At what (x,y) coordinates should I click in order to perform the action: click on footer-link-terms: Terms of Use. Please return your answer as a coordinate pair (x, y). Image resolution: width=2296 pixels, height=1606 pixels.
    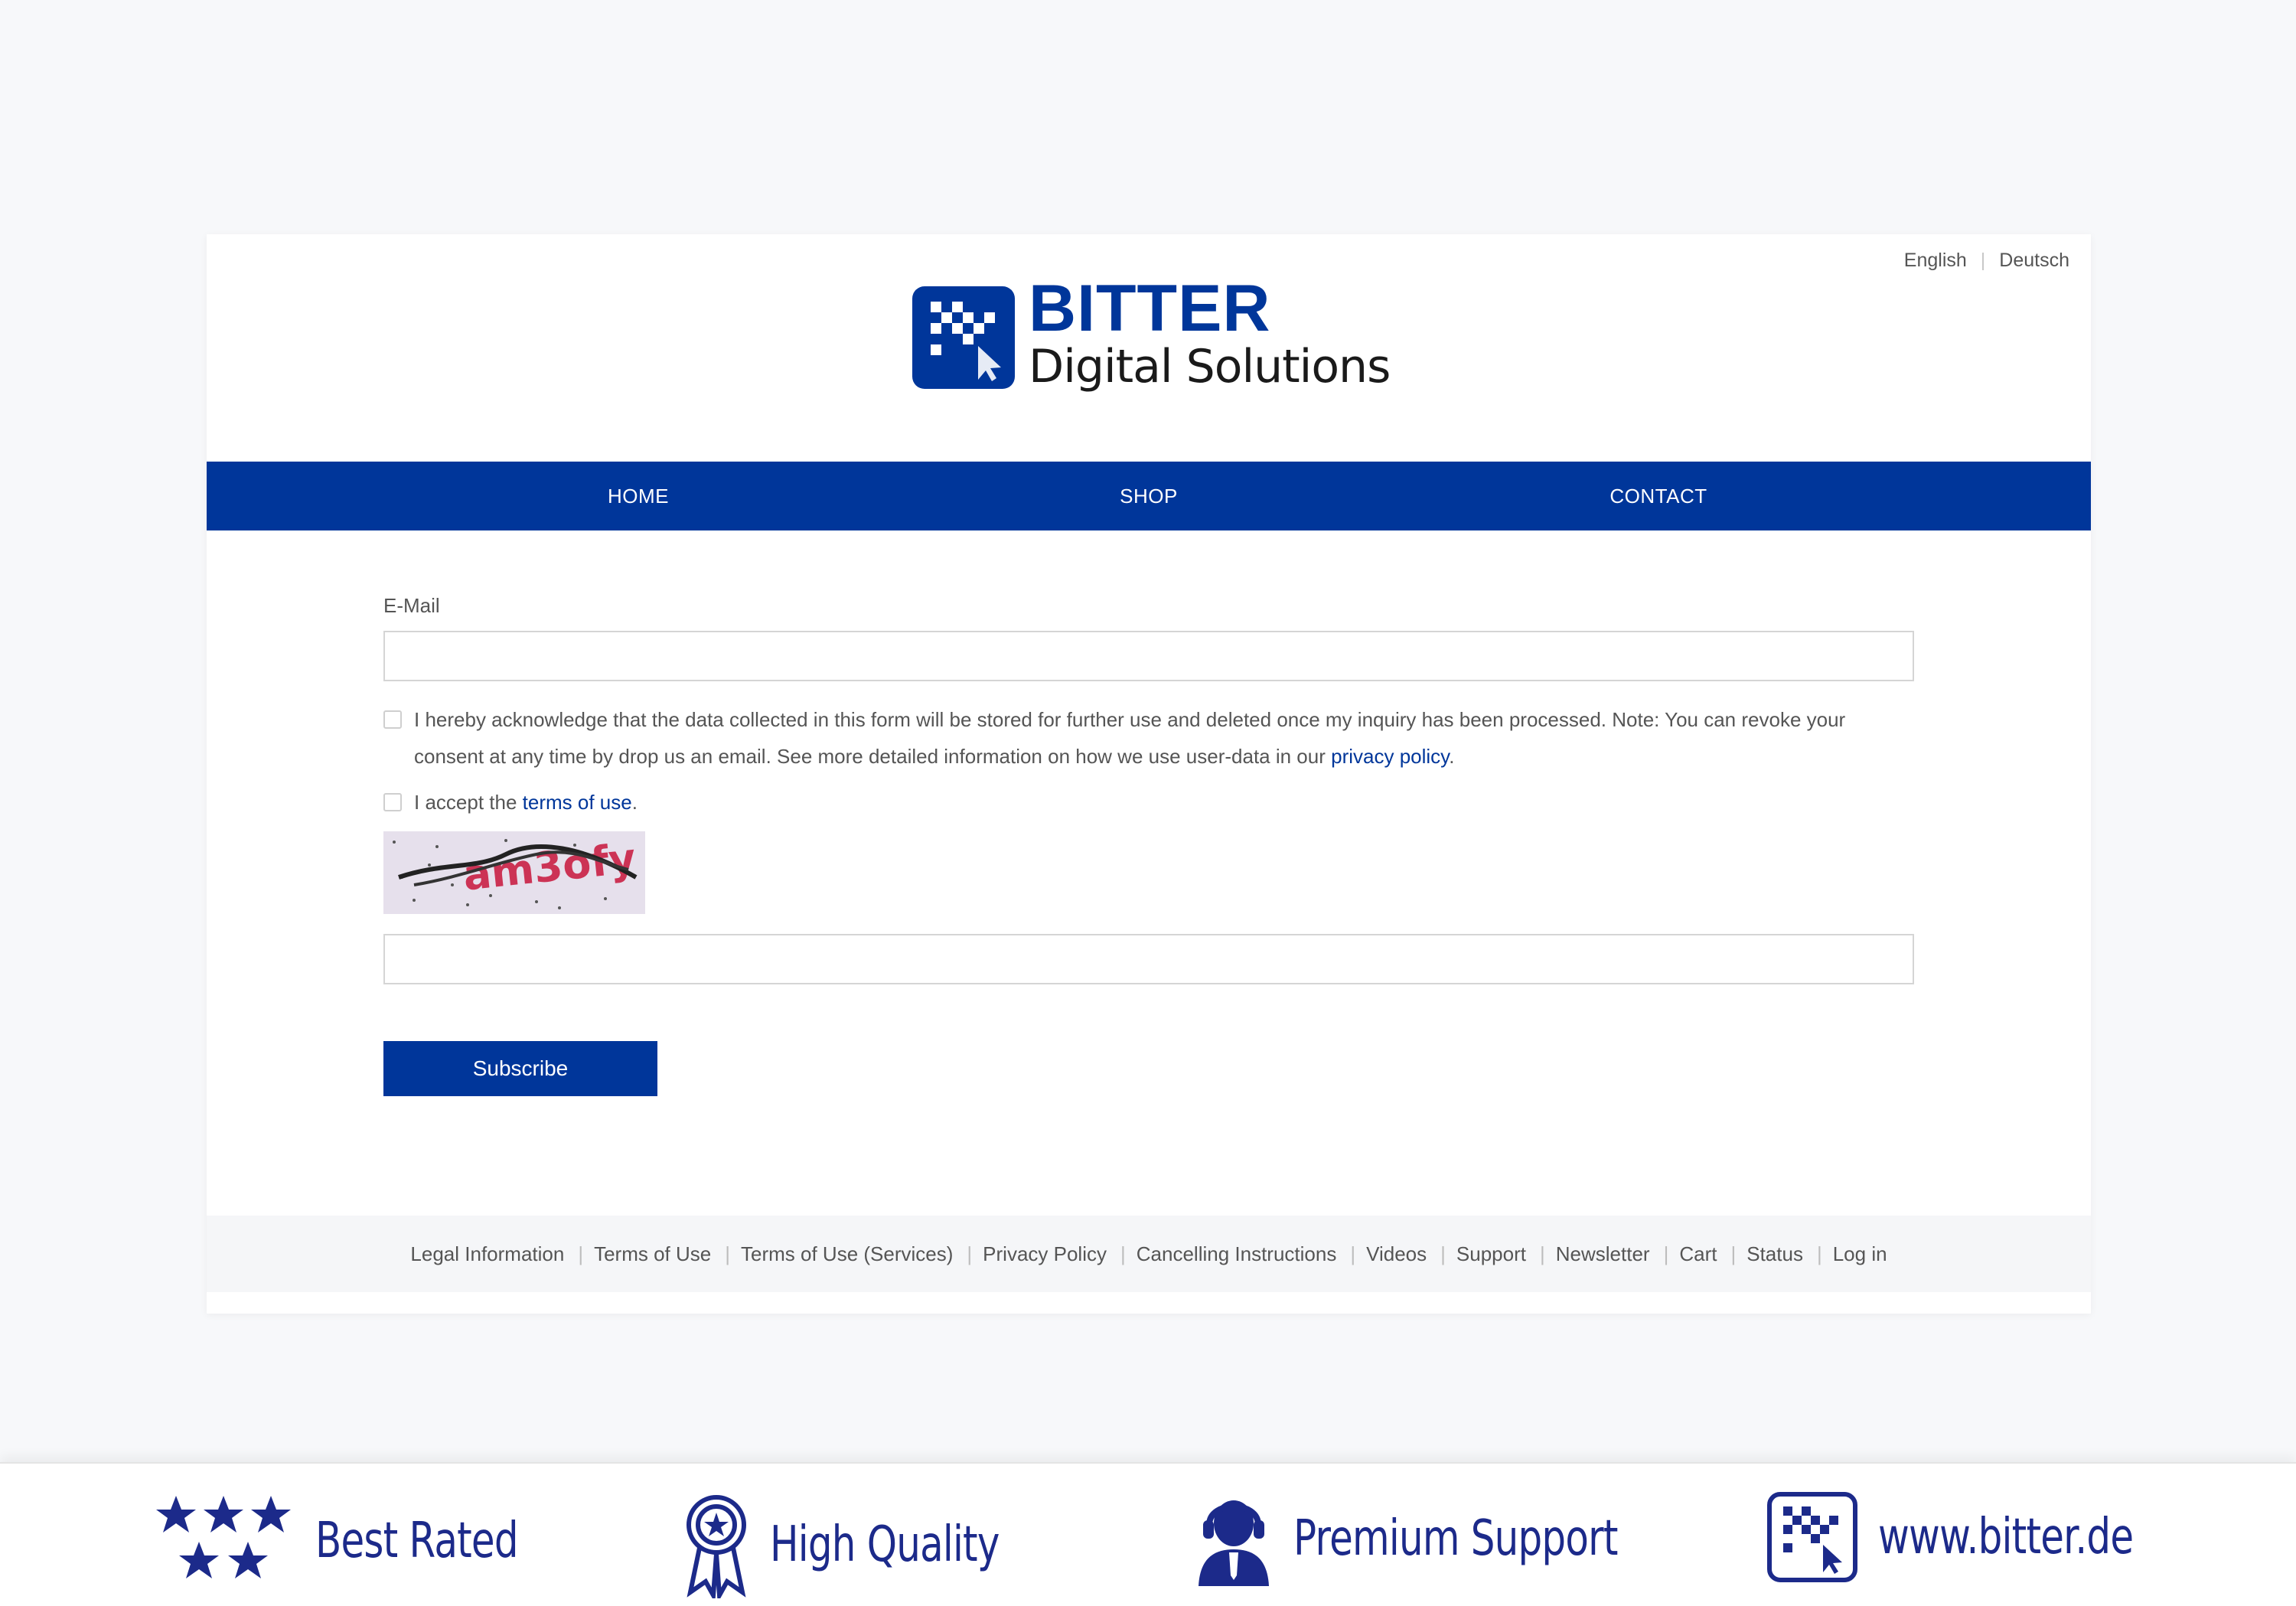
    Looking at the image, I should click on (652, 1254).